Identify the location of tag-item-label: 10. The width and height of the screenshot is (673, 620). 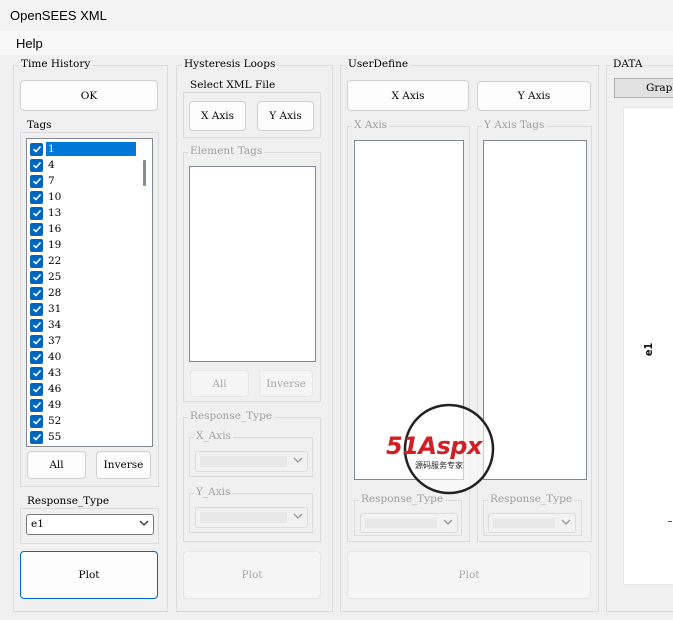
(55, 197).